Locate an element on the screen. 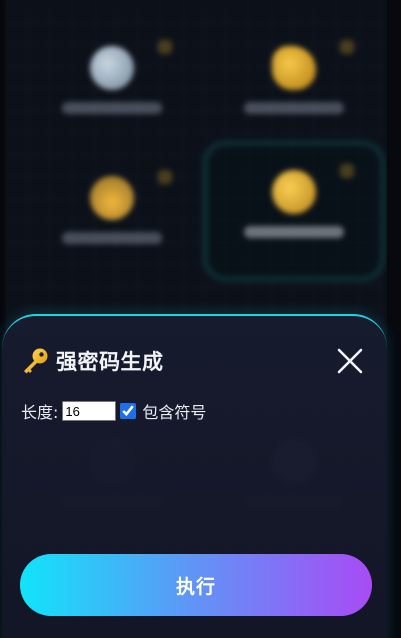  execute-button: 执行 is located at coordinates (196, 585).